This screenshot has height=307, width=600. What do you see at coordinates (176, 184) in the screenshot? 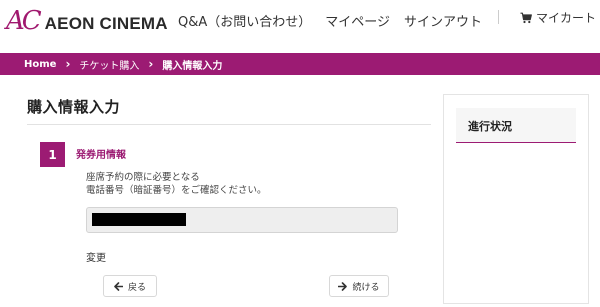
I see `step-description: 座席予約の際に必要となる 電話番号（暗証番号）をご確認ください。` at bounding box center [176, 184].